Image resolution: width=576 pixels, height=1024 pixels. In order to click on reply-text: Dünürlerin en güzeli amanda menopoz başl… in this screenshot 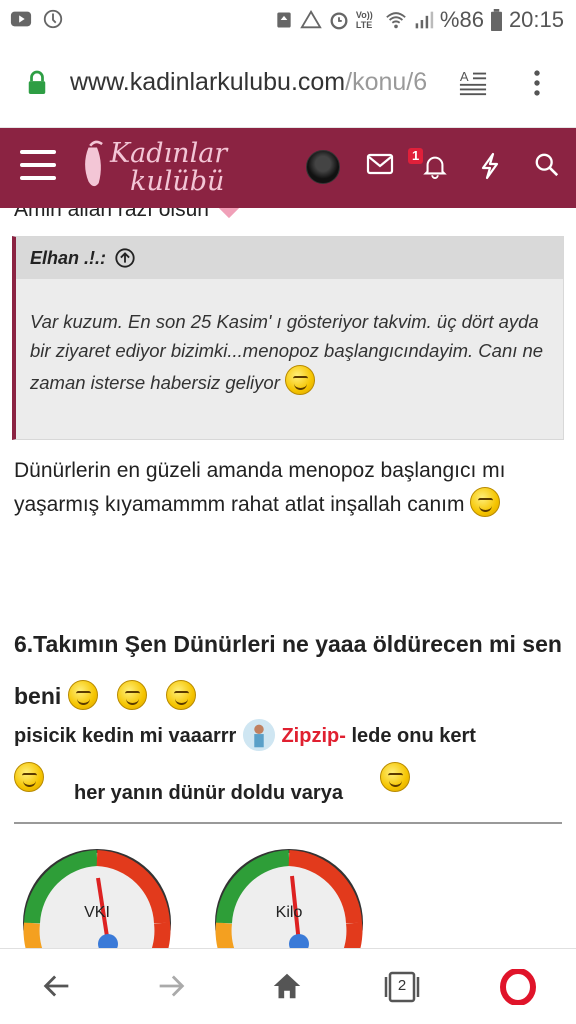, I will do `click(290, 487)`.